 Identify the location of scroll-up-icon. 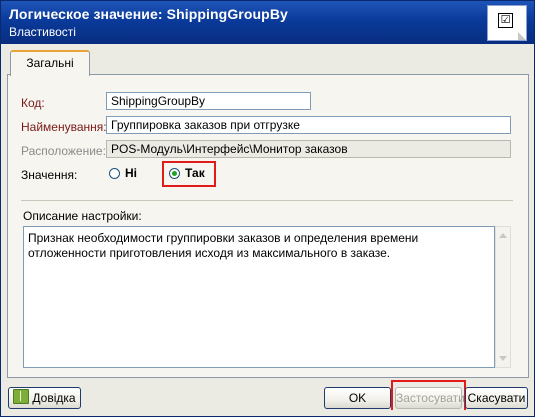
(503, 235).